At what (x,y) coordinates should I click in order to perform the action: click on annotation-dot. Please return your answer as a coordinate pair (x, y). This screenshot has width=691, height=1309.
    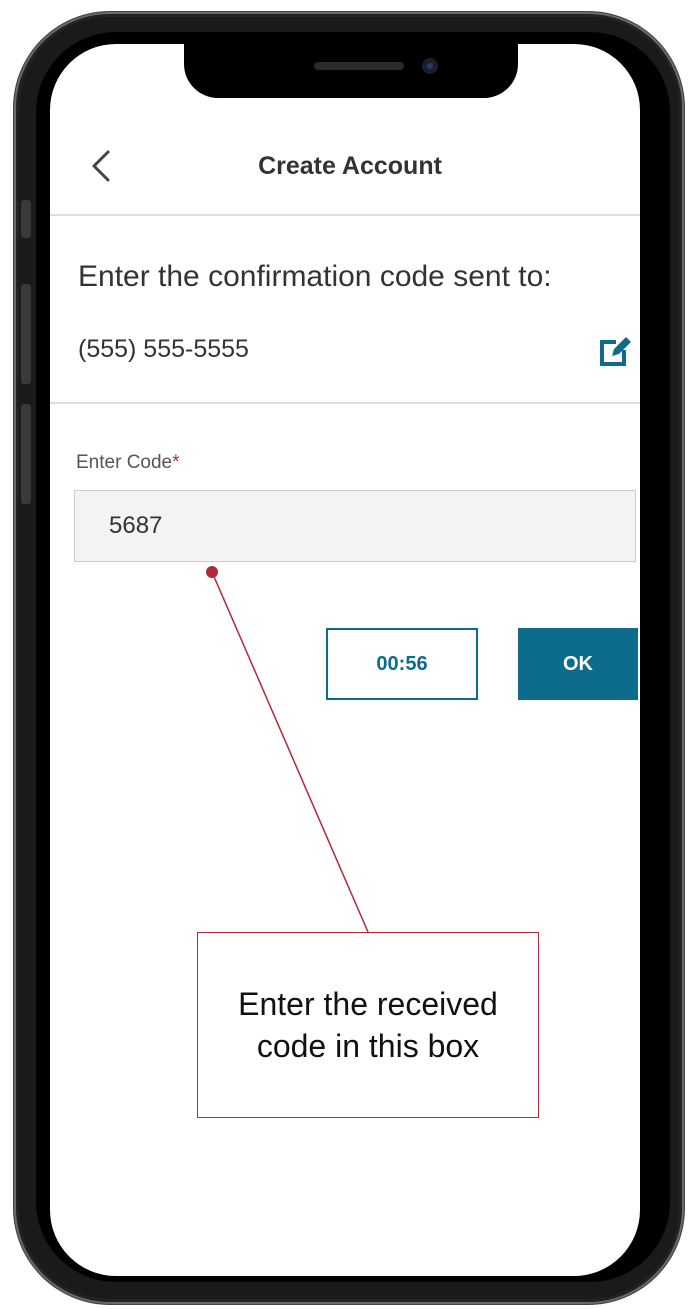
    Looking at the image, I should click on (212, 572).